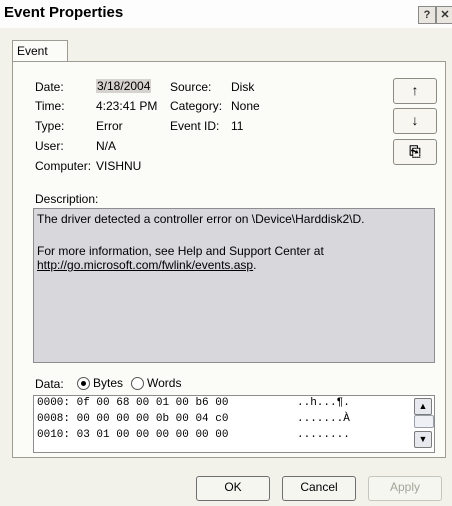  What do you see at coordinates (423, 439) in the screenshot?
I see `scroll-down-button: ▼` at bounding box center [423, 439].